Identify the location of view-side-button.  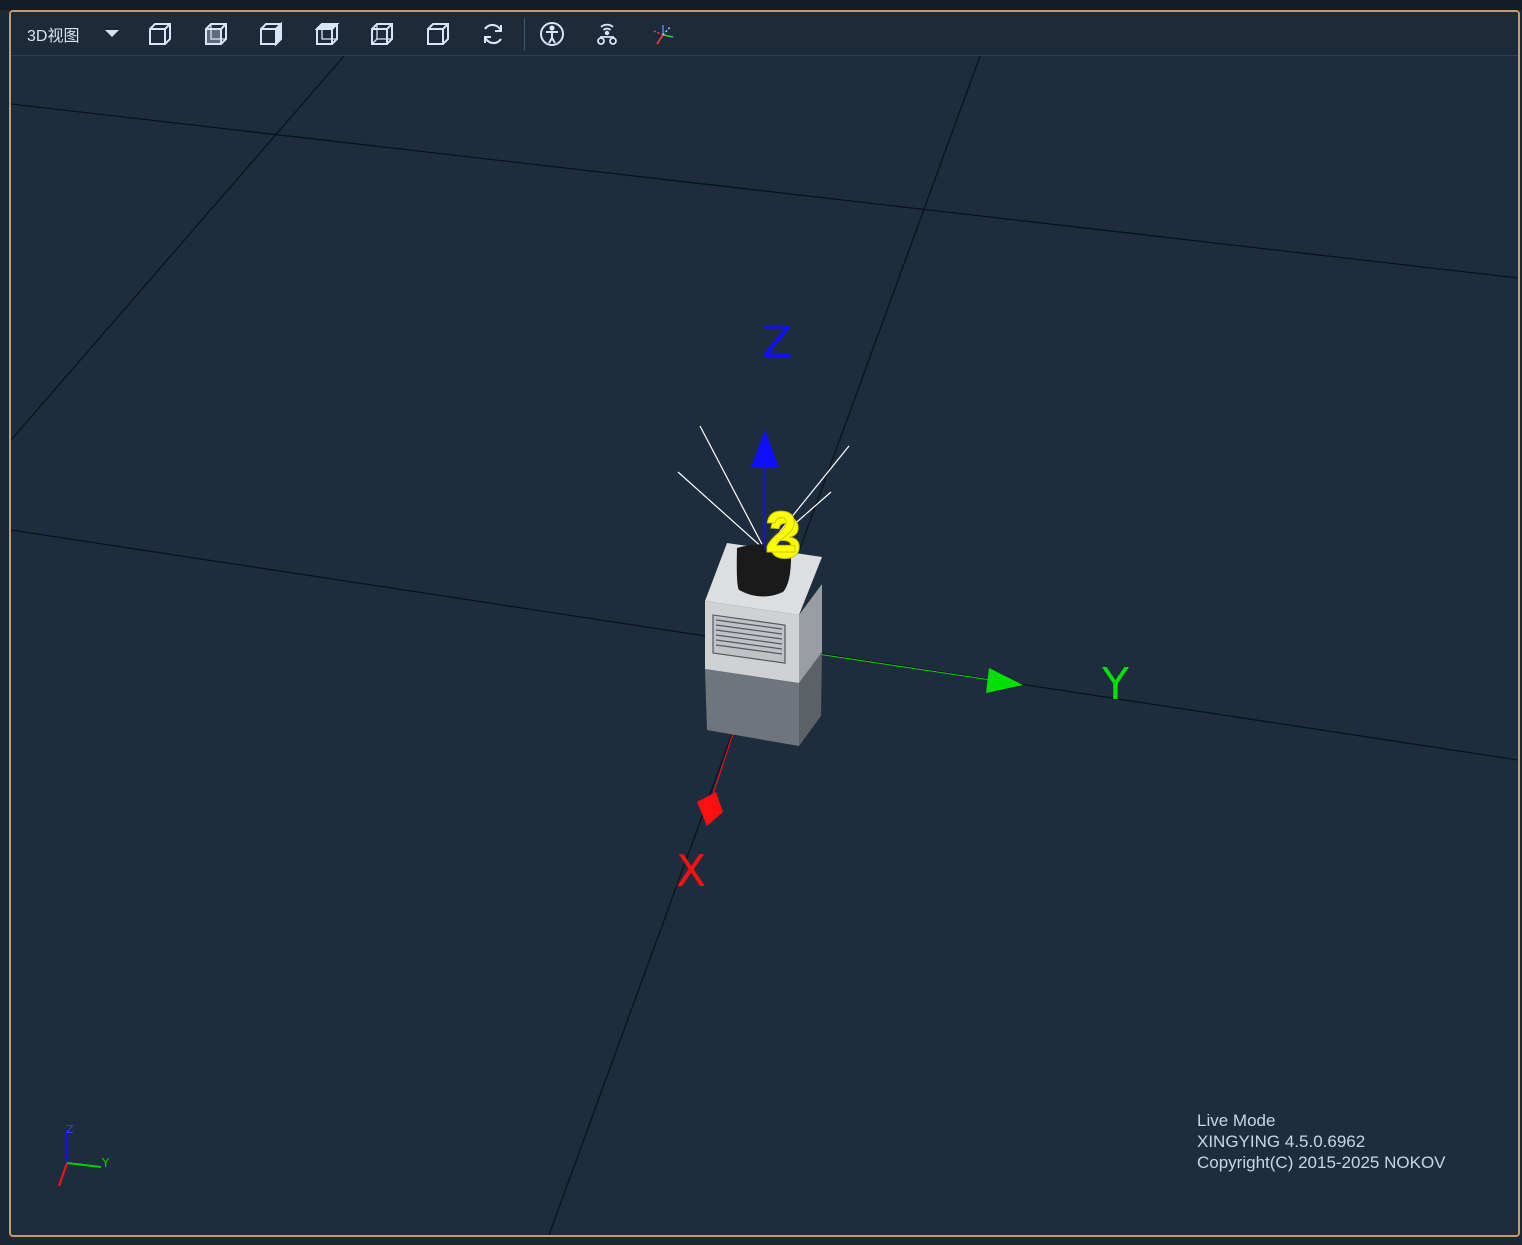
(327, 34).